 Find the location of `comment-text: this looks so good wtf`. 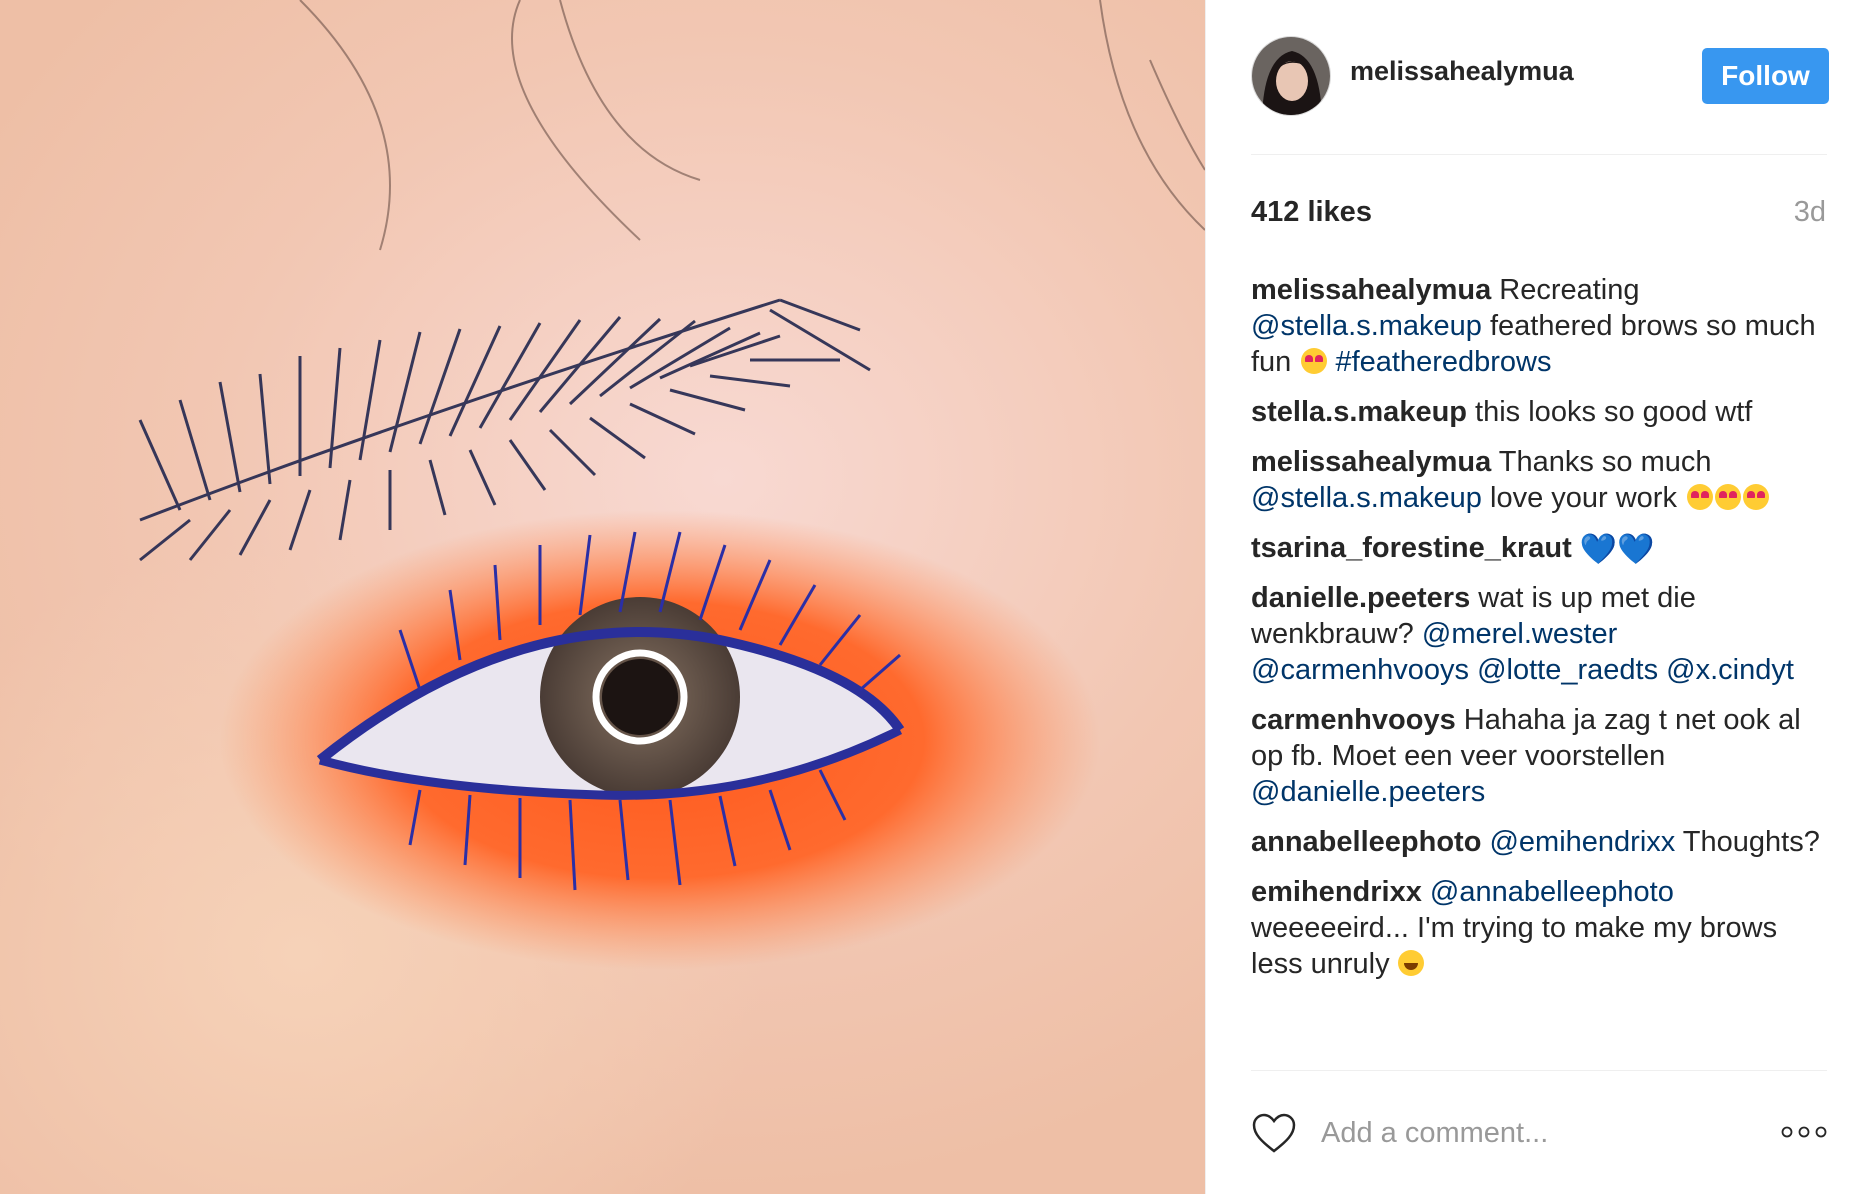

comment-text: this looks so good wtf is located at coordinates (1610, 412).